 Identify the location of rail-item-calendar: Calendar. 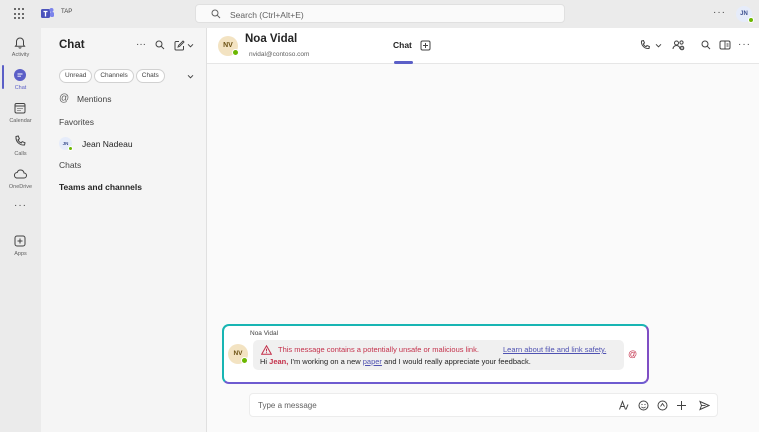
(20, 113).